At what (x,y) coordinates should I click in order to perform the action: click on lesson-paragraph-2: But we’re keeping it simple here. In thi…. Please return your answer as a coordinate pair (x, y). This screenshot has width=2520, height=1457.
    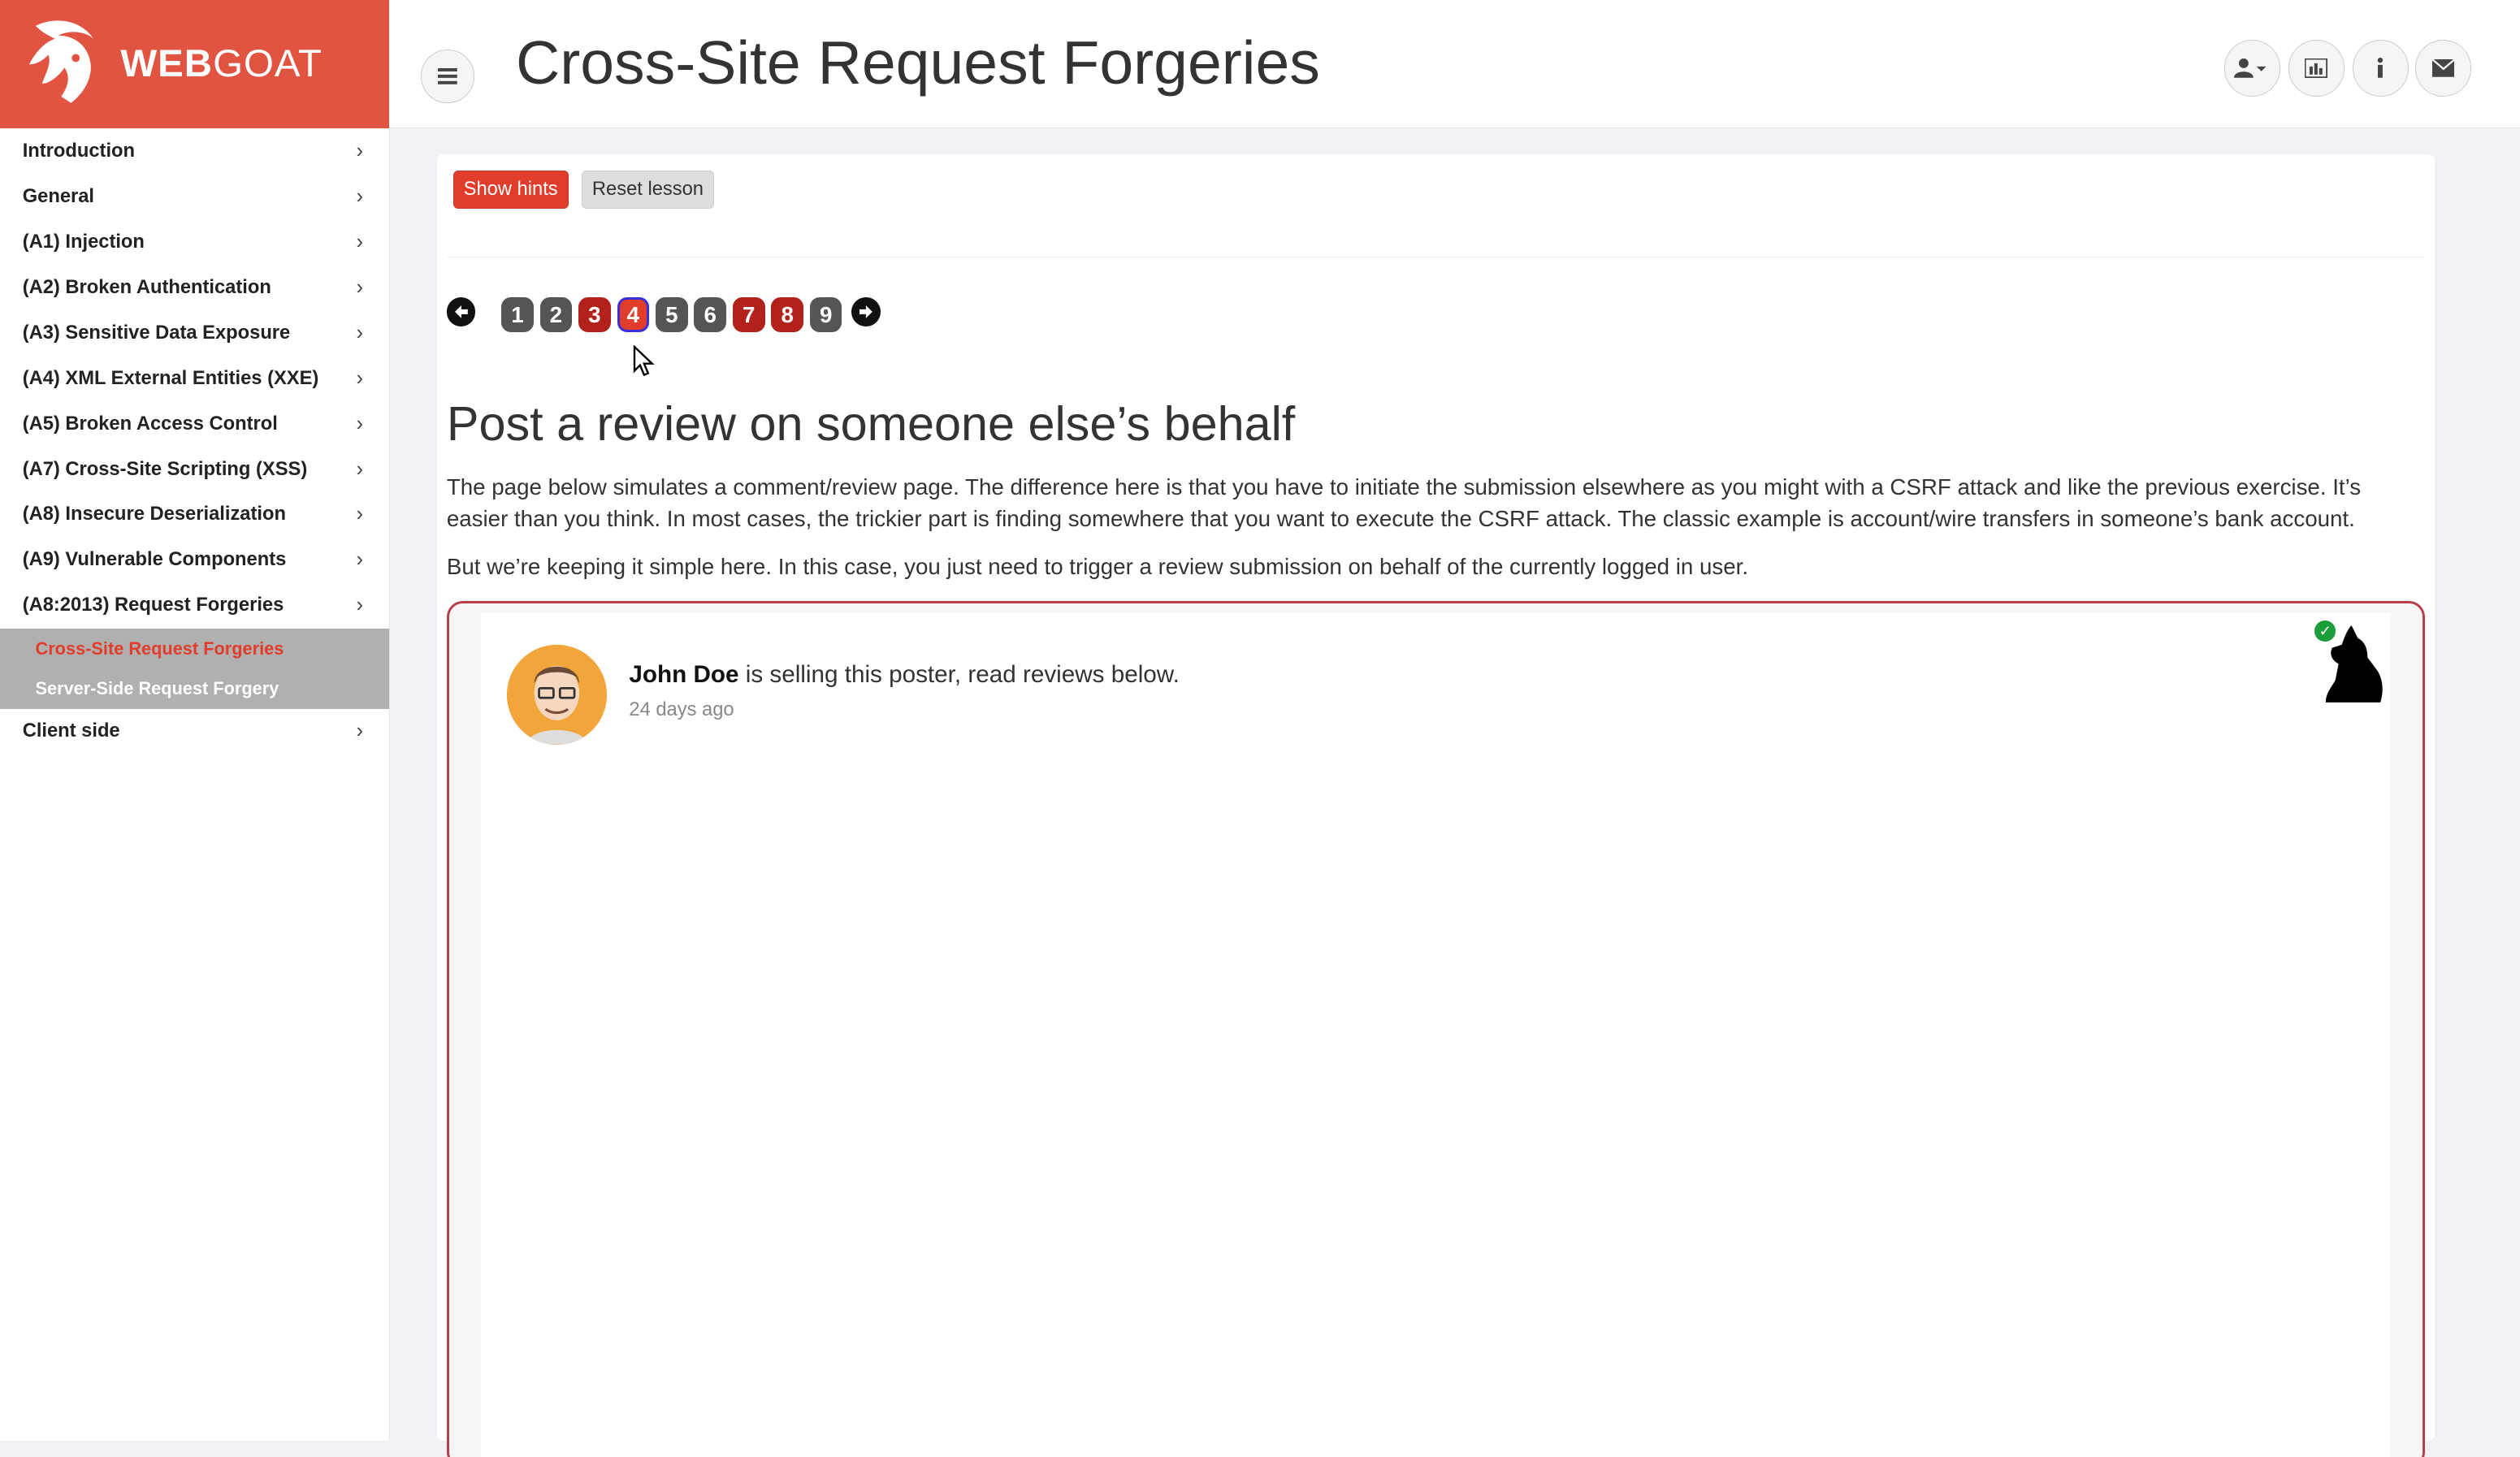
    Looking at the image, I should click on (1097, 567).